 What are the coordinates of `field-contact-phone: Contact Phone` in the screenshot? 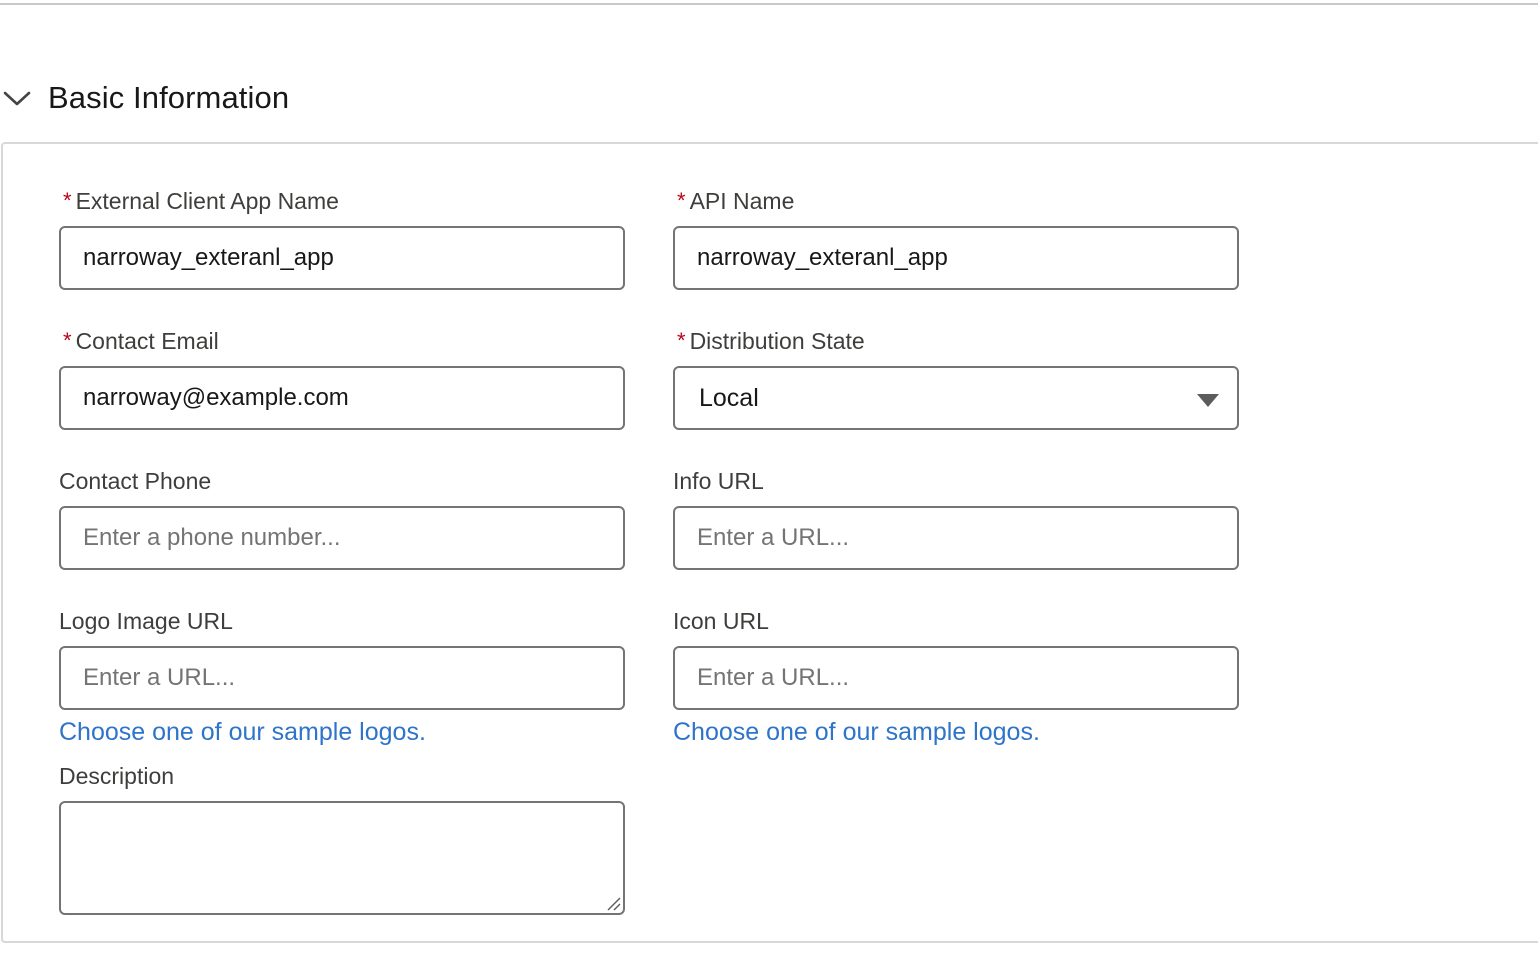 It's located at (342, 518).